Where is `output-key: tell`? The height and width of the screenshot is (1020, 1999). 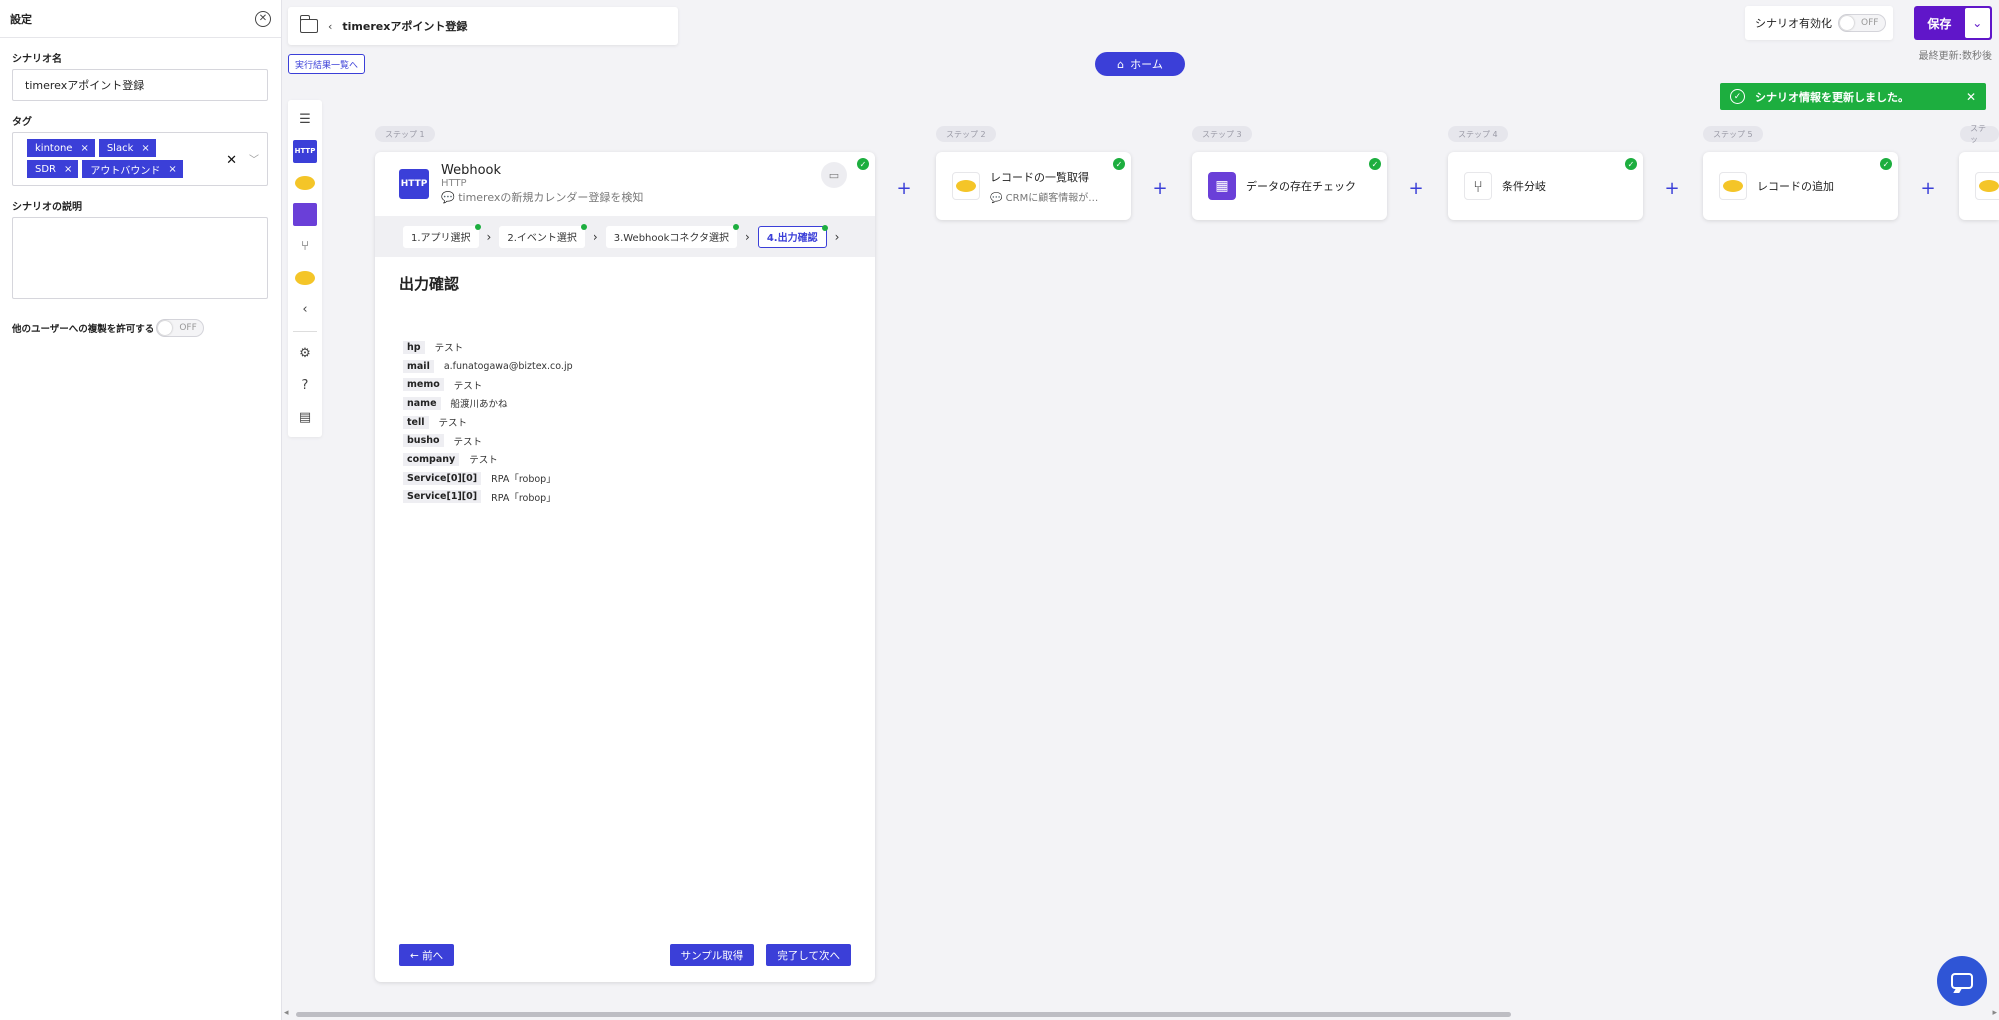 output-key: tell is located at coordinates (416, 422).